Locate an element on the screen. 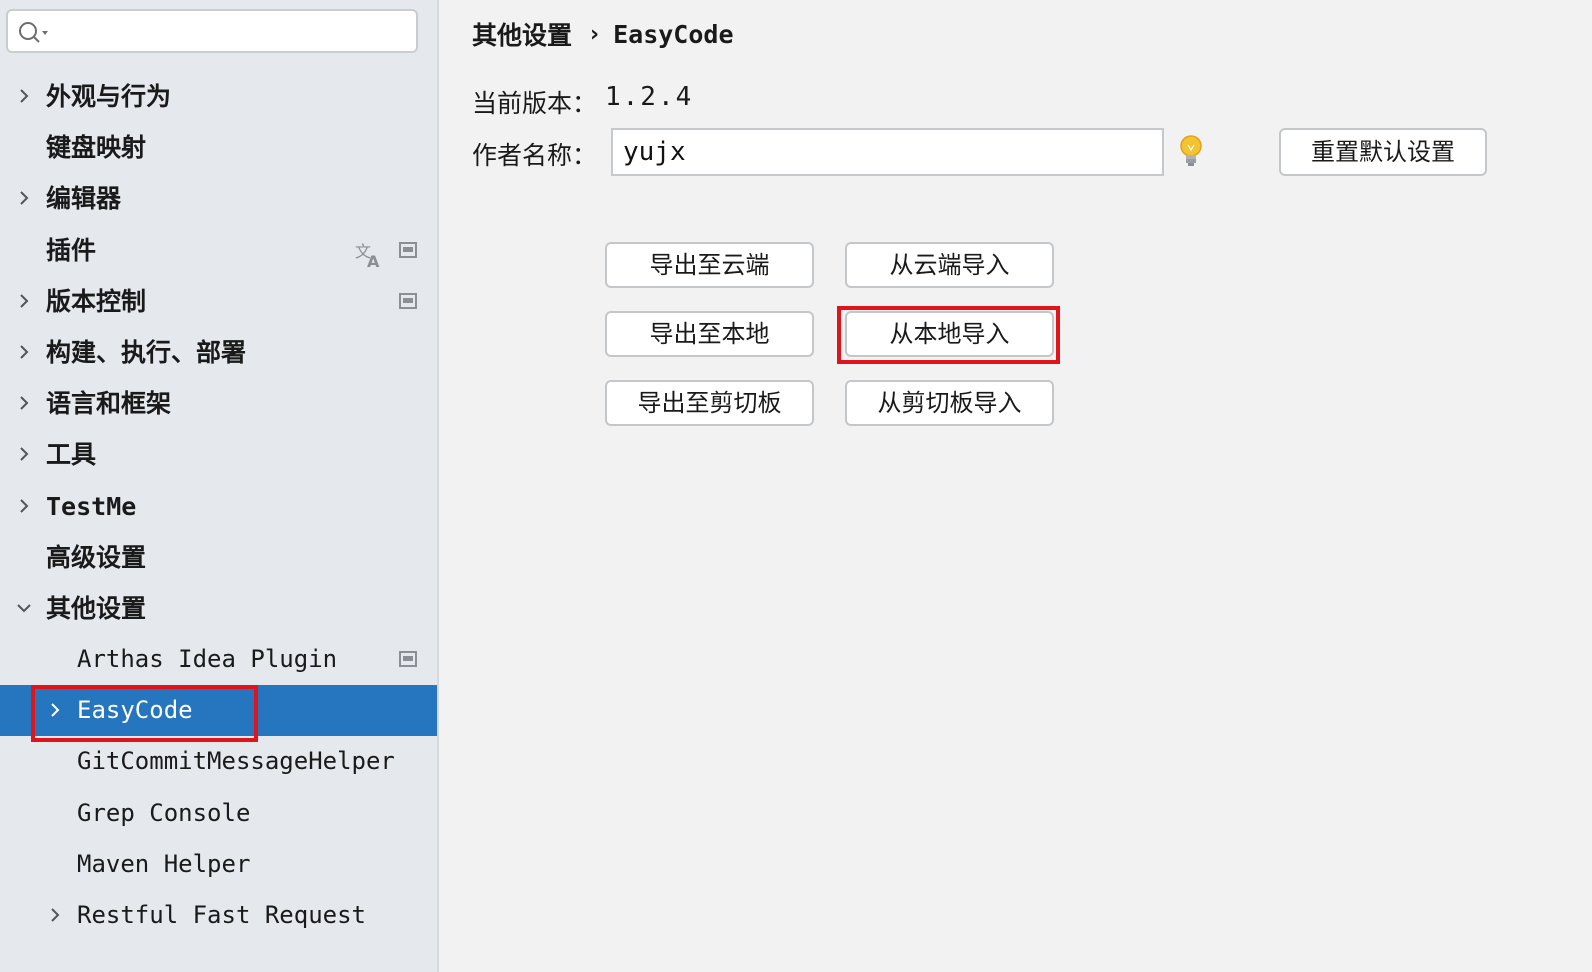 This screenshot has height=972, width=1592. tree-item-keymap: 键盘映射 is located at coordinates (218, 147).